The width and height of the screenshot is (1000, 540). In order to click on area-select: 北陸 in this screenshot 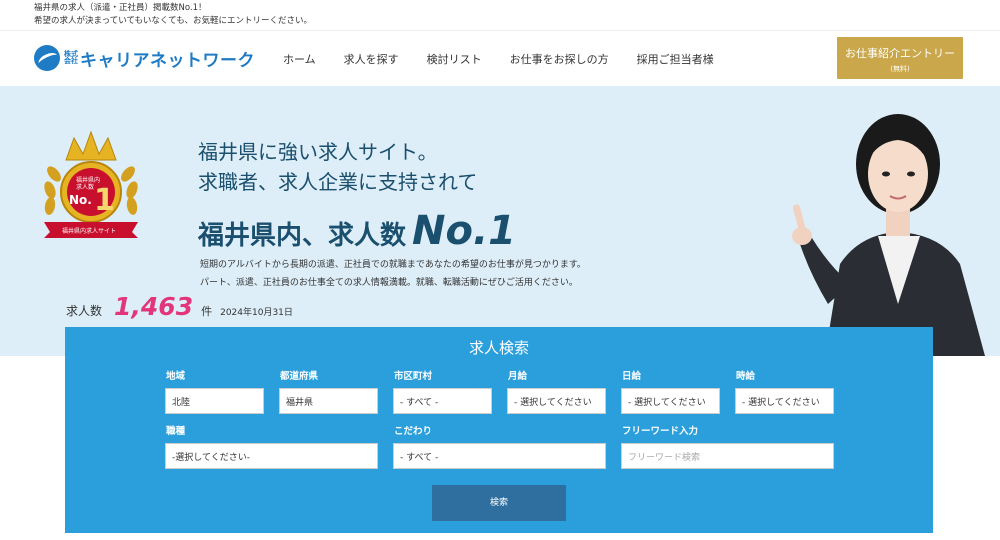, I will do `click(214, 401)`.